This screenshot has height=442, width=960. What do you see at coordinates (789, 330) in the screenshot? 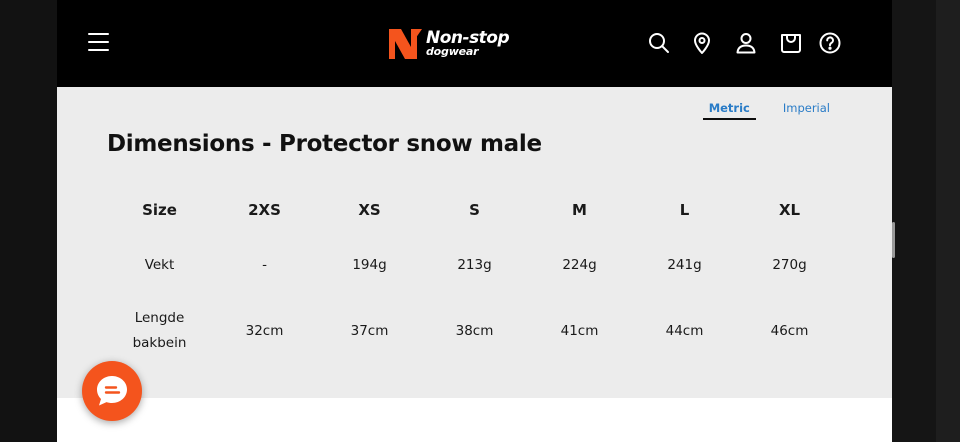
I see `table-cell: 46cm` at bounding box center [789, 330].